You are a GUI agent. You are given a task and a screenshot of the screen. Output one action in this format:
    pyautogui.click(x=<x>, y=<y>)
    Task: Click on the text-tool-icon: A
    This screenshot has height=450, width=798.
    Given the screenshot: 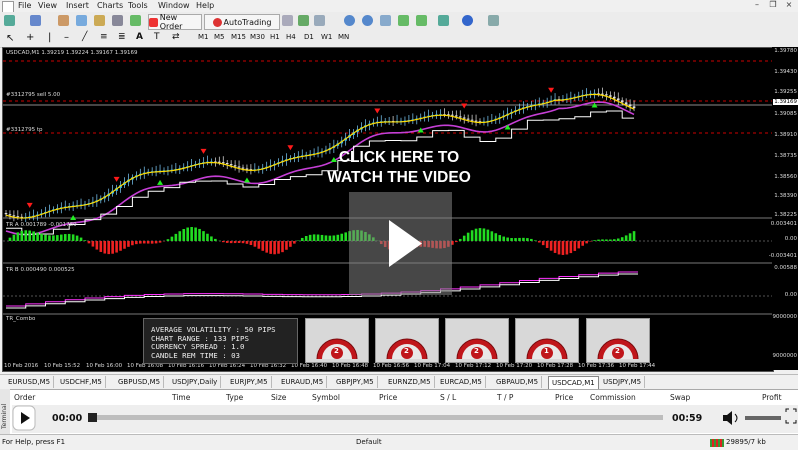 What is the action you would take?
    pyautogui.click(x=139, y=37)
    